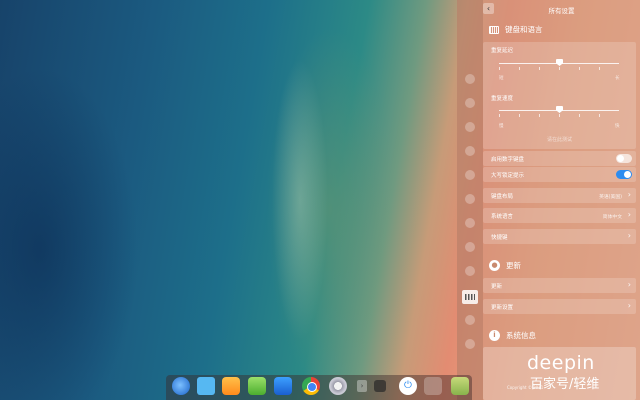  What do you see at coordinates (470, 79) in the screenshot?
I see `user-icon` at bounding box center [470, 79].